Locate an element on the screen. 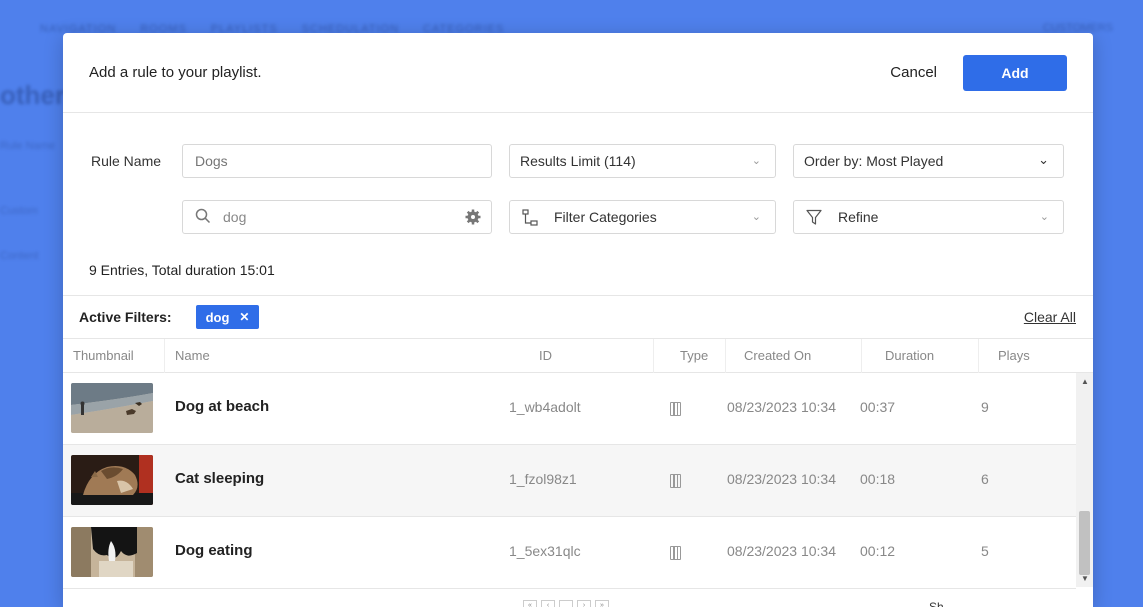 The image size is (1143, 607). entries-summary: 9 Entries, Total duration 15:01 is located at coordinates (182, 270).